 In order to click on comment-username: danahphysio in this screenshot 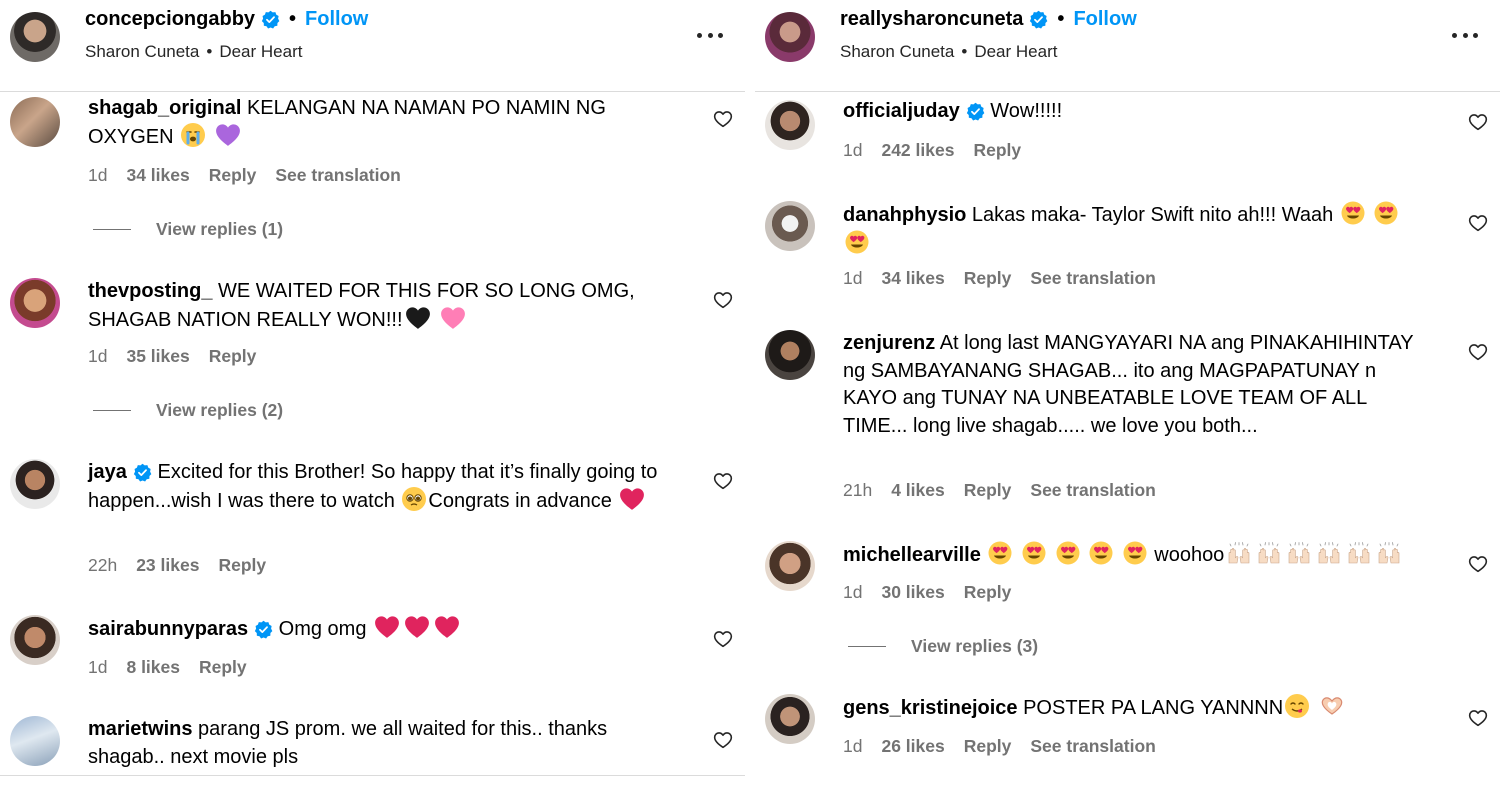, I will do `click(904, 215)`.